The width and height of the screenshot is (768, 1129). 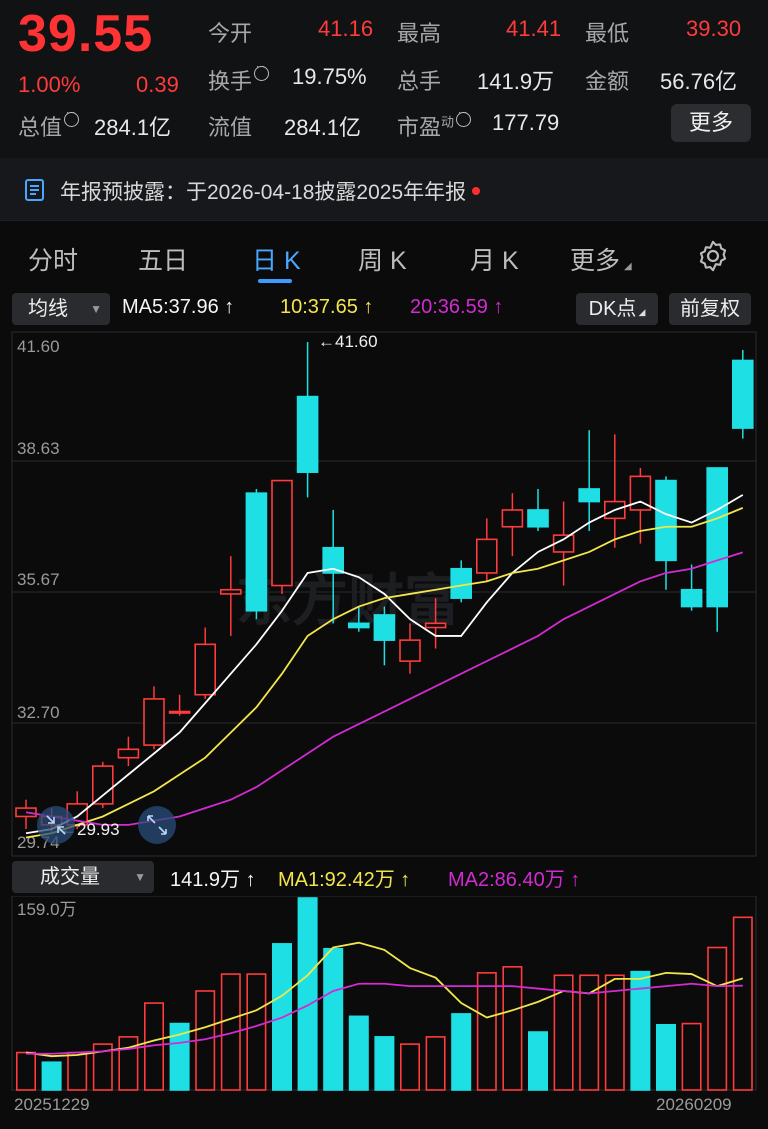 I want to click on open-value: 41.16, so click(x=346, y=28).